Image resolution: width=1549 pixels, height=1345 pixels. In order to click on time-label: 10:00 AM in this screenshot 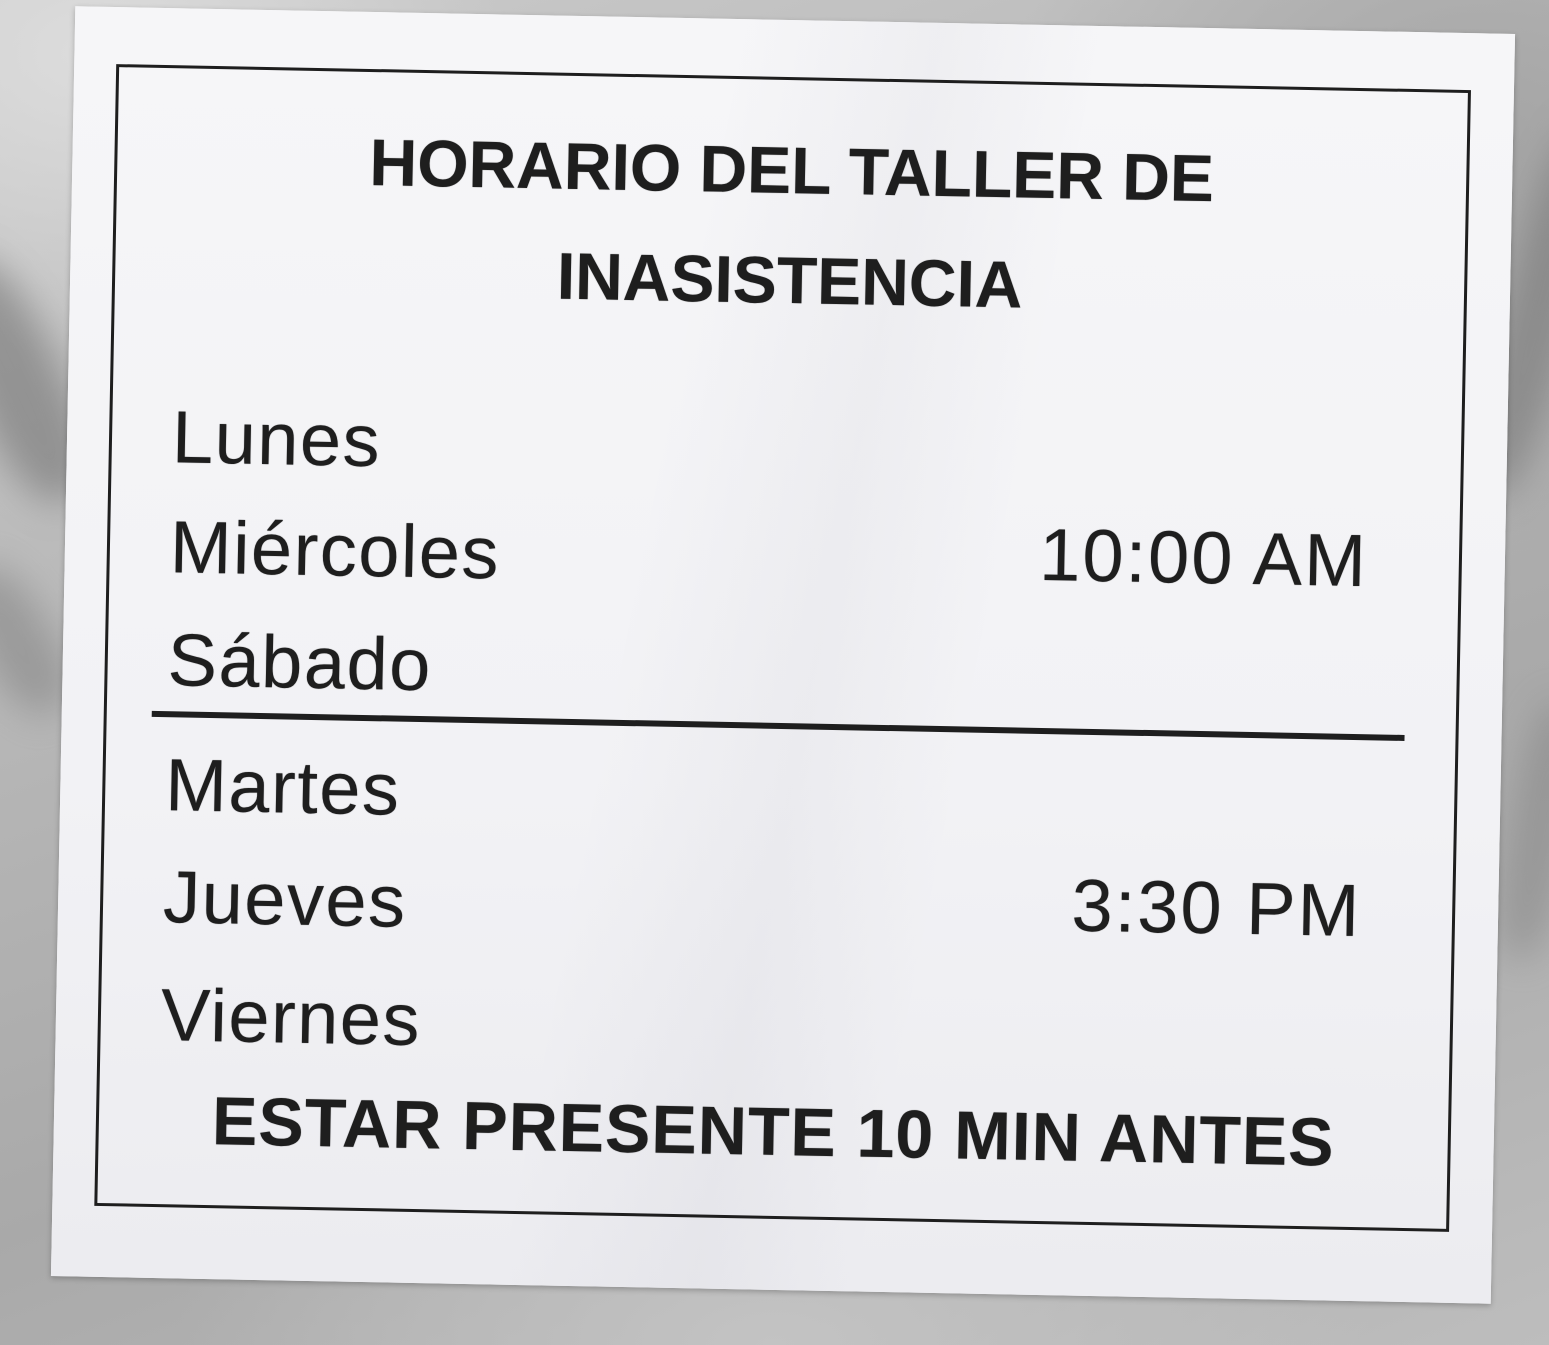, I will do `click(1203, 557)`.